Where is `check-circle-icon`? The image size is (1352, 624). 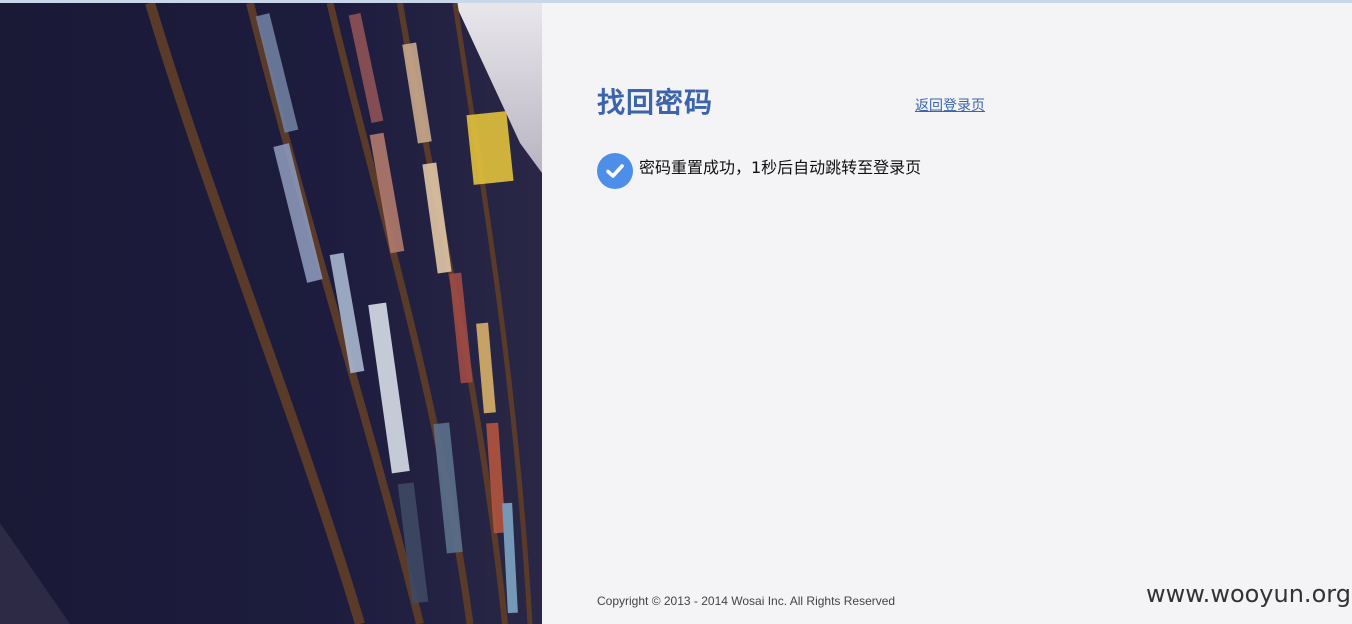
check-circle-icon is located at coordinates (615, 171).